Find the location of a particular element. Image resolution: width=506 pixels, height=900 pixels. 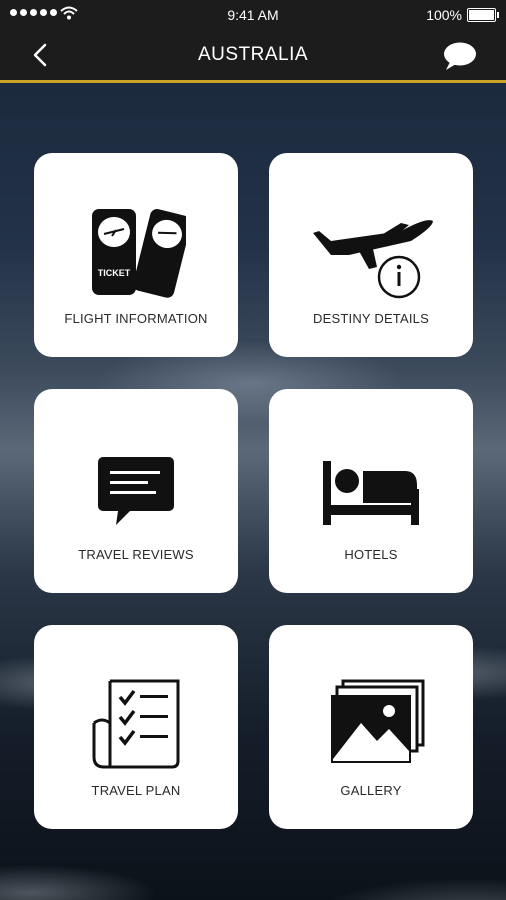

tile-gallery: GALLERY is located at coordinates (371, 727).